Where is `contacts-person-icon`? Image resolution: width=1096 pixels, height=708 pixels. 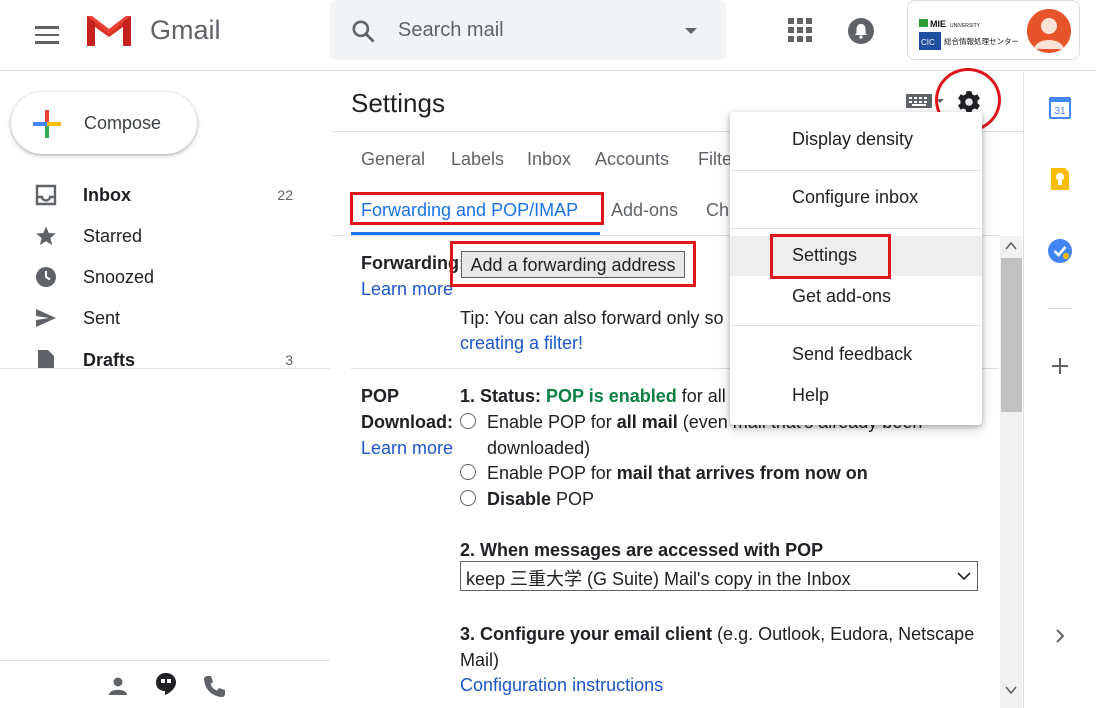
contacts-person-icon is located at coordinates (118, 686).